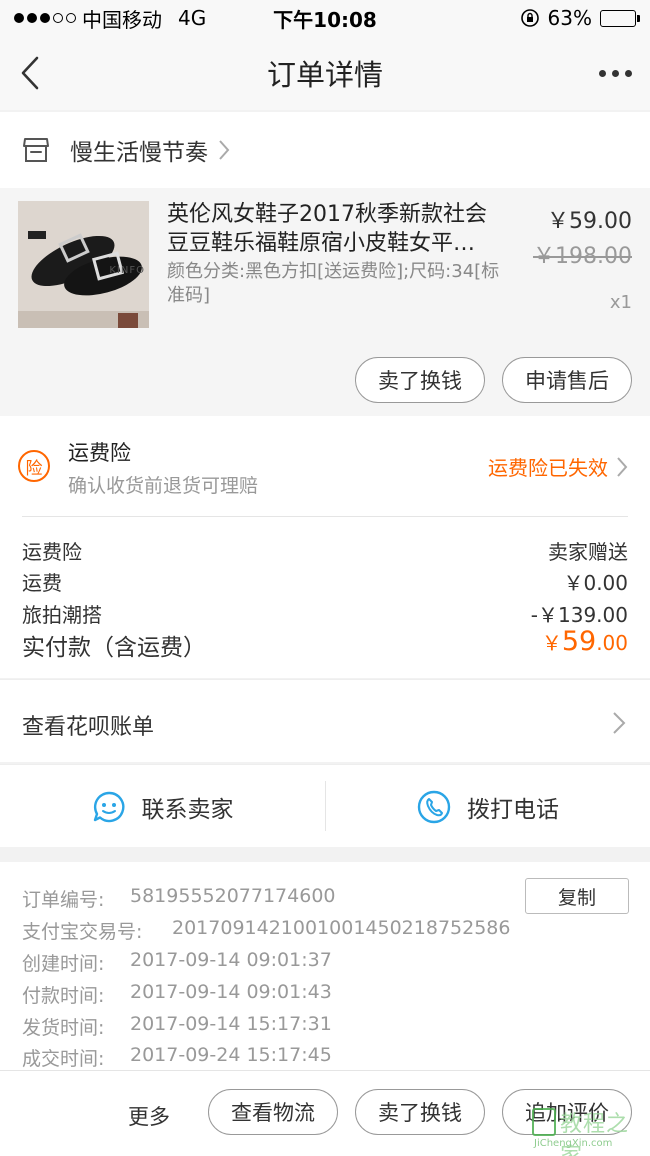 Image resolution: width=650 pixels, height=1156 pixels. I want to click on copy-button: 复制, so click(577, 896).